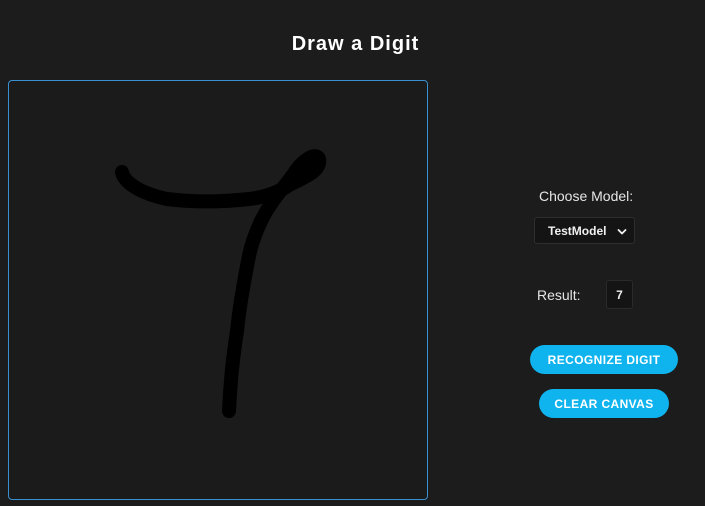 The width and height of the screenshot is (705, 506). I want to click on page-title: Draw a Digit, so click(355, 44).